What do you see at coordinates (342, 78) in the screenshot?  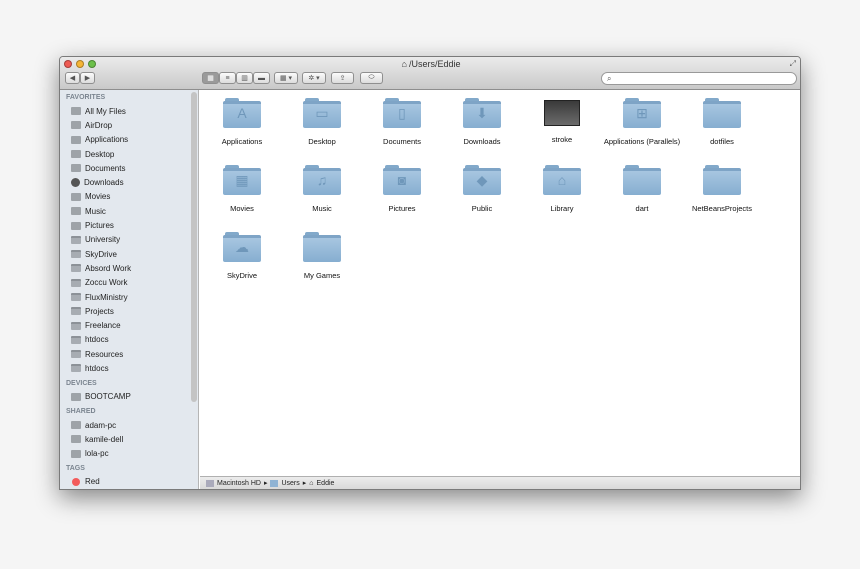 I see `share-button: ⇪` at bounding box center [342, 78].